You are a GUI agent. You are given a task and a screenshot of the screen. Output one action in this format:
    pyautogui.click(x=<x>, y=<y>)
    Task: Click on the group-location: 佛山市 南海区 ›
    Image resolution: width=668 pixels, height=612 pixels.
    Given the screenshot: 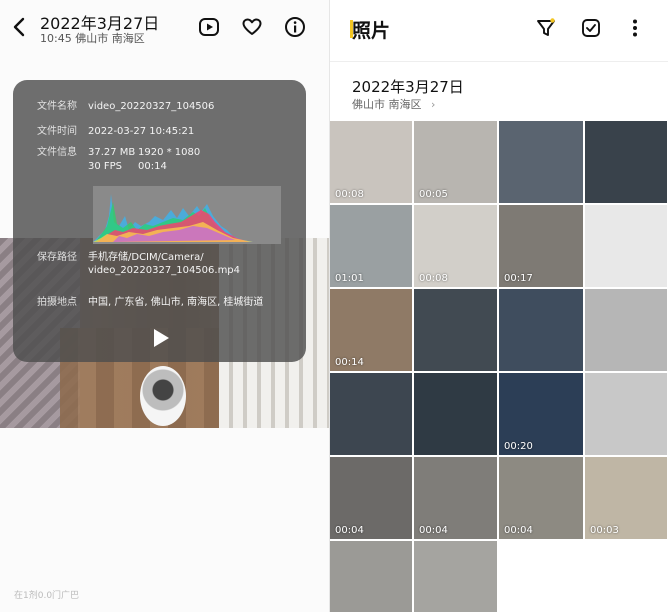 What is the action you would take?
    pyautogui.click(x=393, y=104)
    